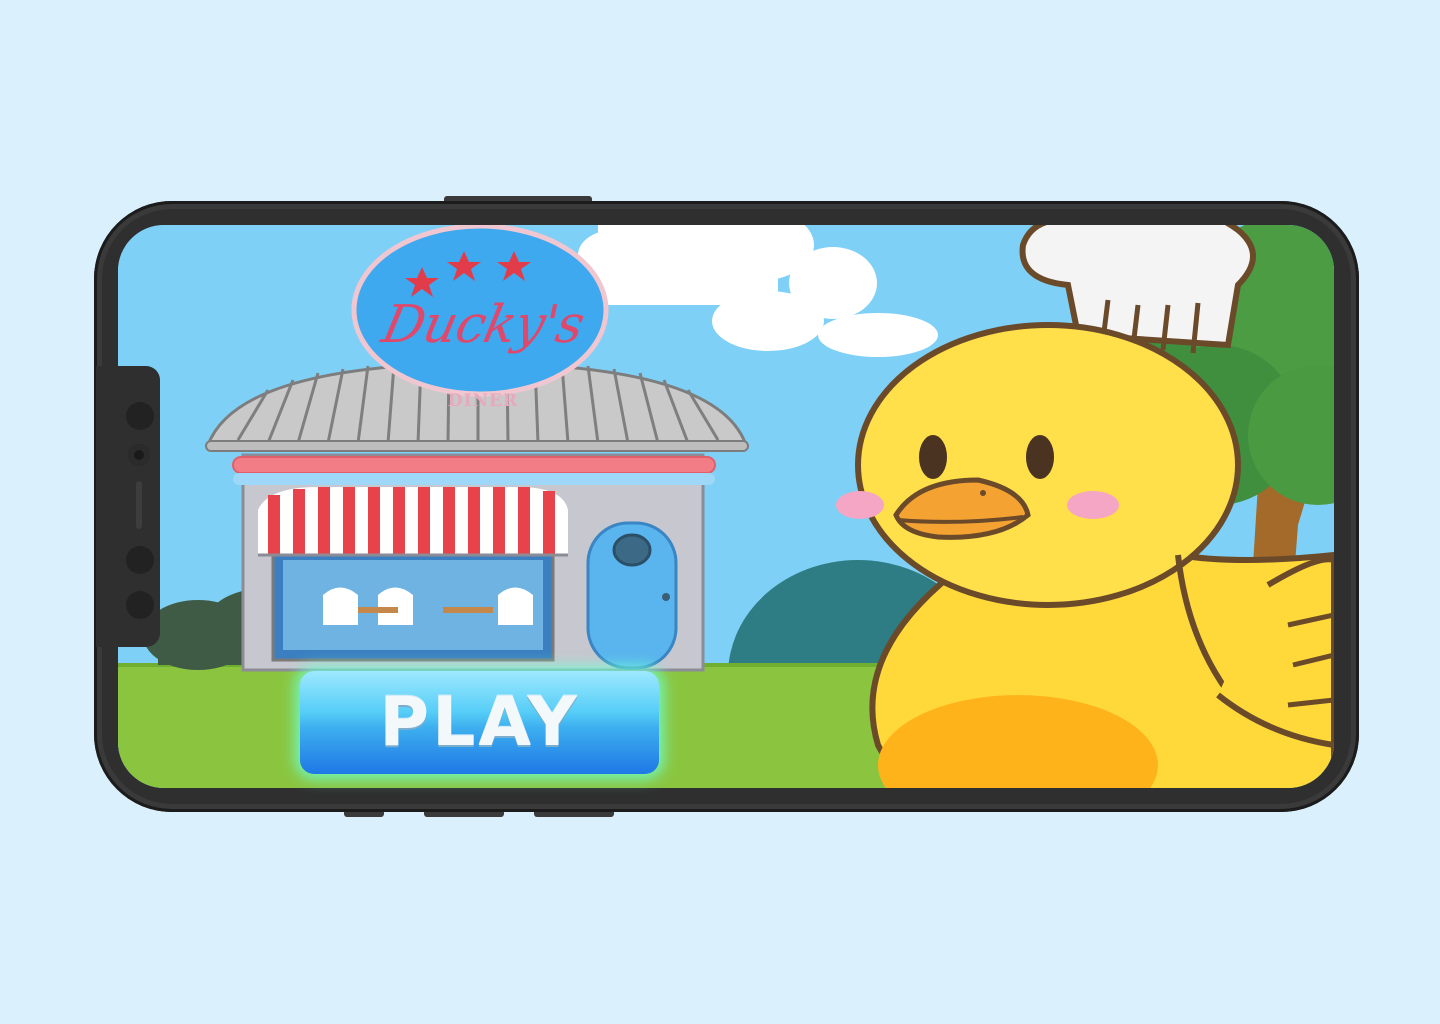  What do you see at coordinates (483, 325) in the screenshot?
I see `logo-script-text: Ducky's` at bounding box center [483, 325].